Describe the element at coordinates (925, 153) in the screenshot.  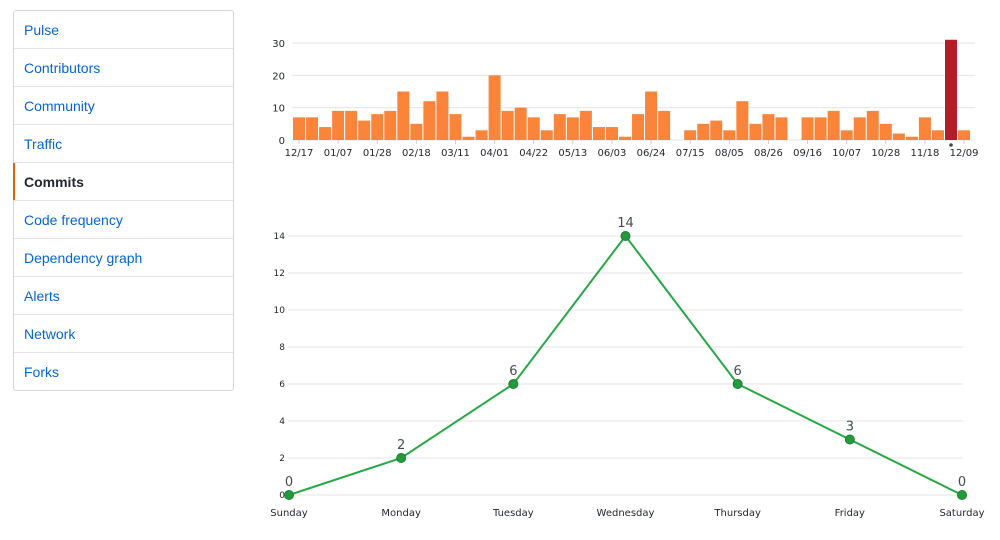
I see `bar-x-tick-label: 11/18` at that location.